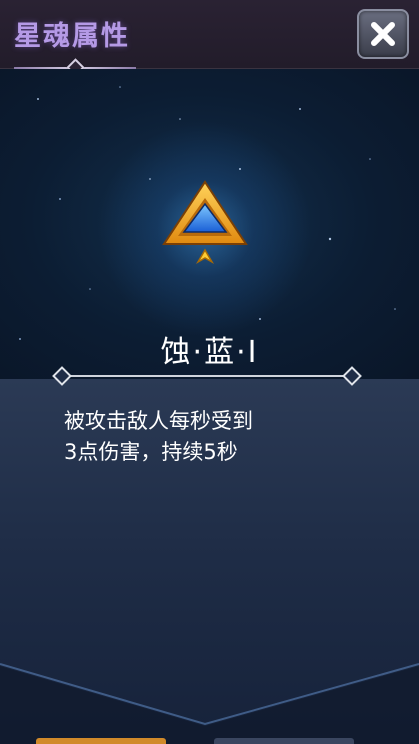 The width and height of the screenshot is (419, 744). What do you see at coordinates (207, 376) in the screenshot?
I see `name-divider` at bounding box center [207, 376].